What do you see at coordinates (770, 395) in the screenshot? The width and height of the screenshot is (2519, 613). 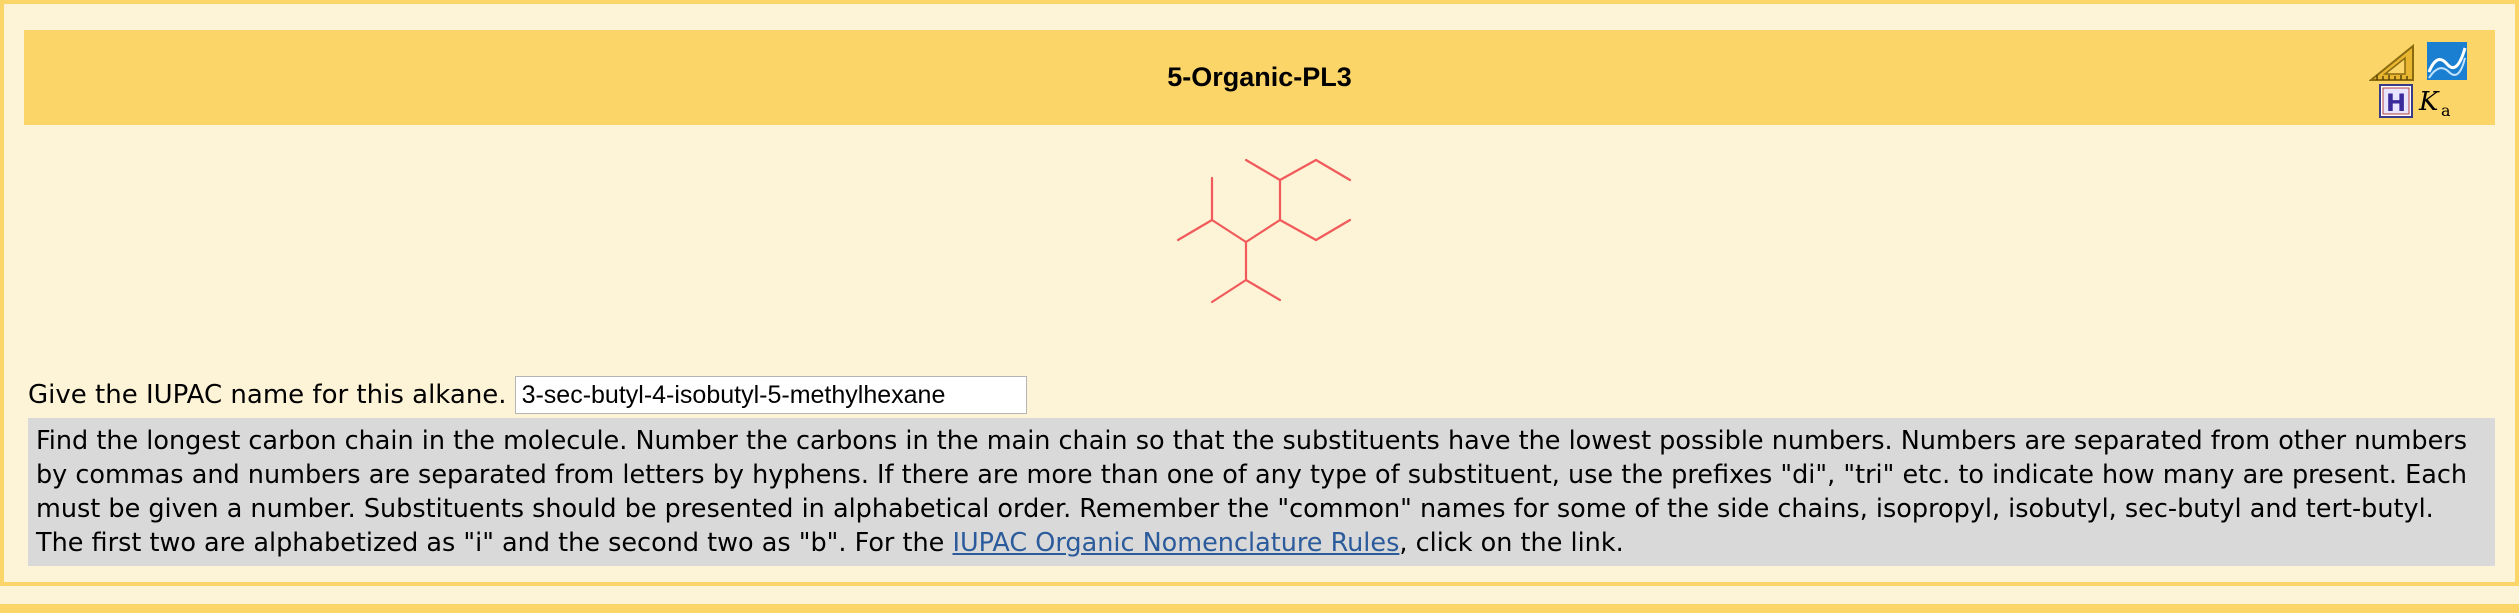 I see `answer-input` at bounding box center [770, 395].